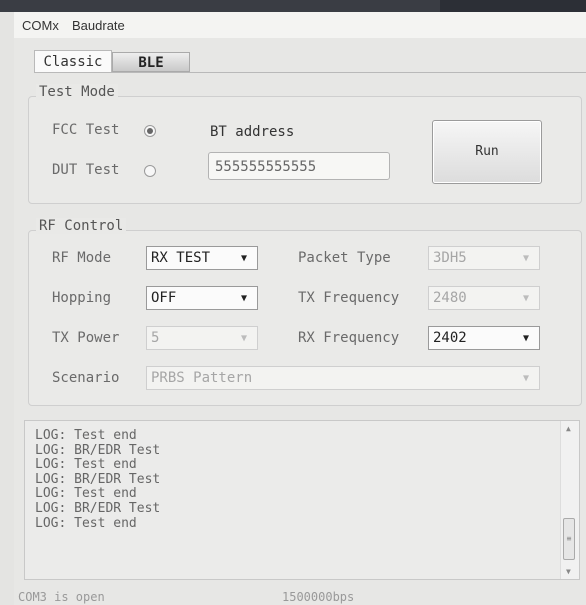 The width and height of the screenshot is (586, 605). What do you see at coordinates (86, 130) in the screenshot?
I see `fcc-test-label: FCC Test` at bounding box center [86, 130].